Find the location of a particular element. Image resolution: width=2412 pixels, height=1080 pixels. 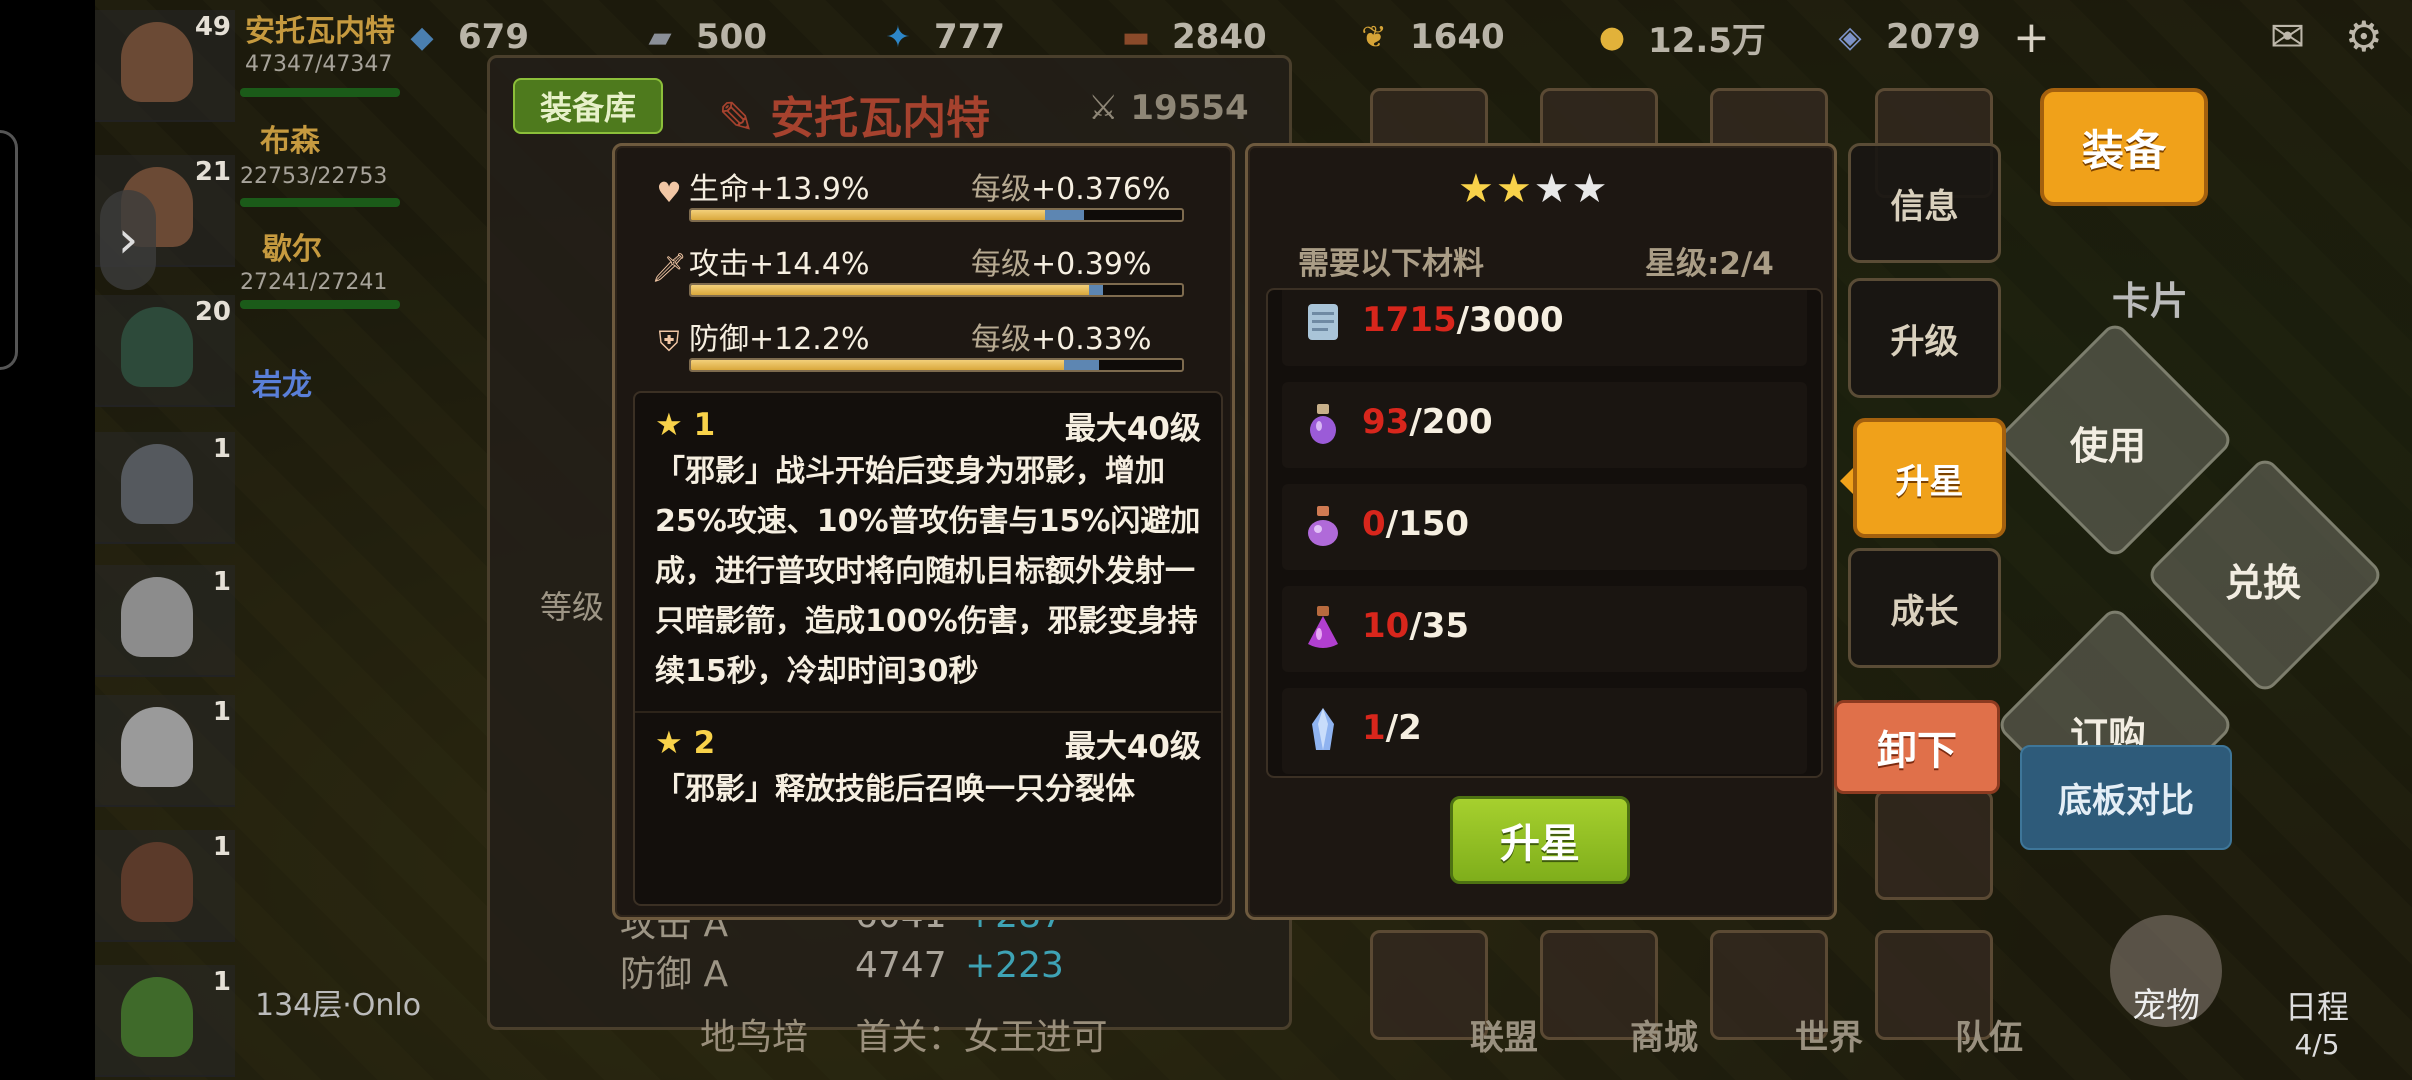

stat-label: 生命 is located at coordinates (719, 189).